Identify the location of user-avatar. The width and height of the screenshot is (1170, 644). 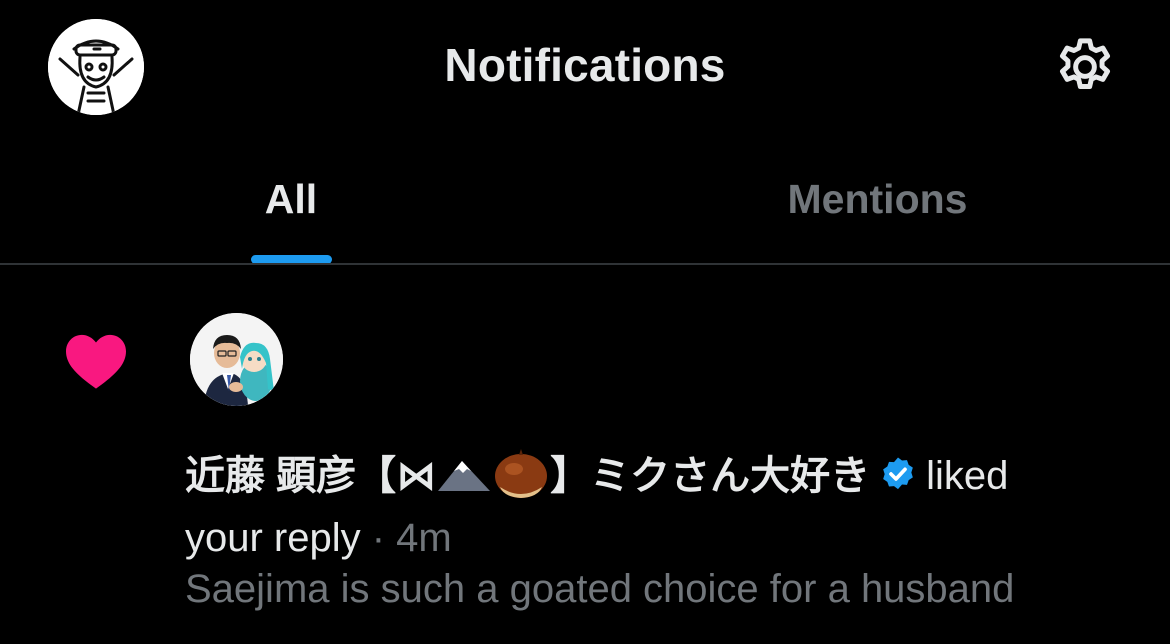
(236, 359).